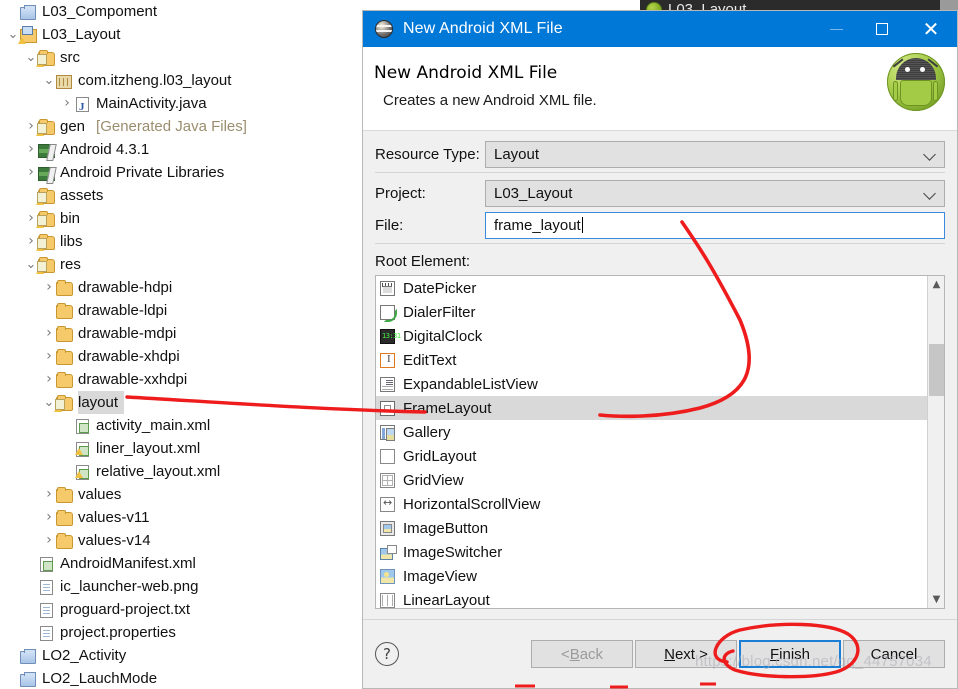  I want to click on warning-badge-icon, so click(58, 408).